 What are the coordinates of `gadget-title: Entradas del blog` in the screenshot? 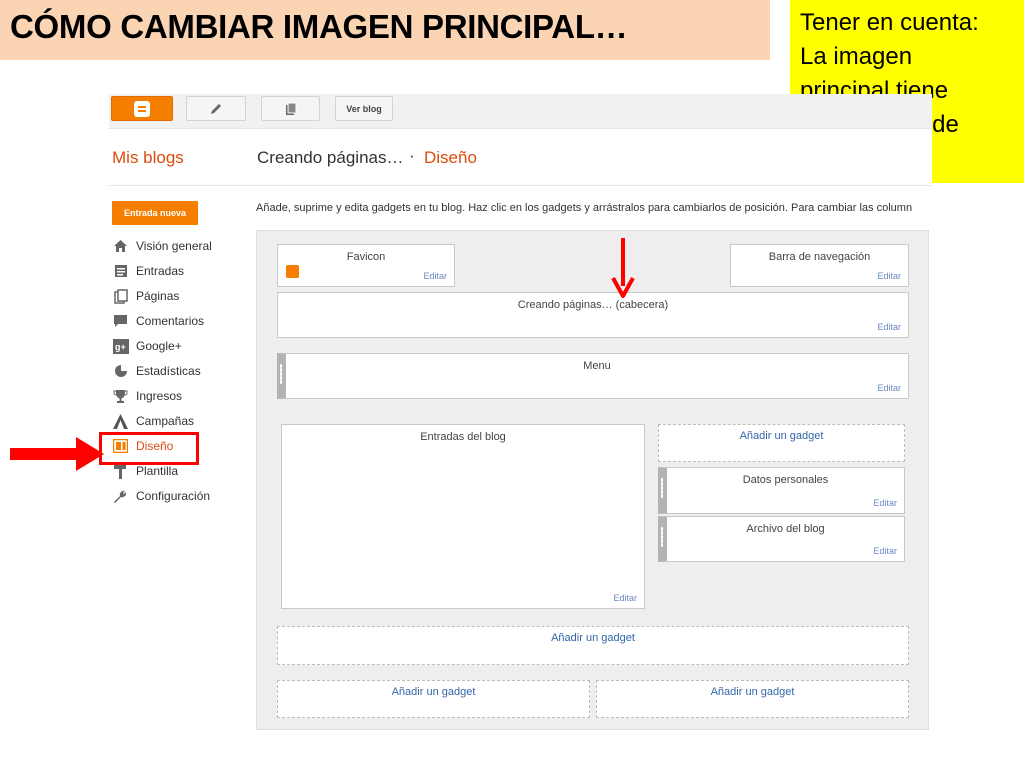 It's located at (463, 437).